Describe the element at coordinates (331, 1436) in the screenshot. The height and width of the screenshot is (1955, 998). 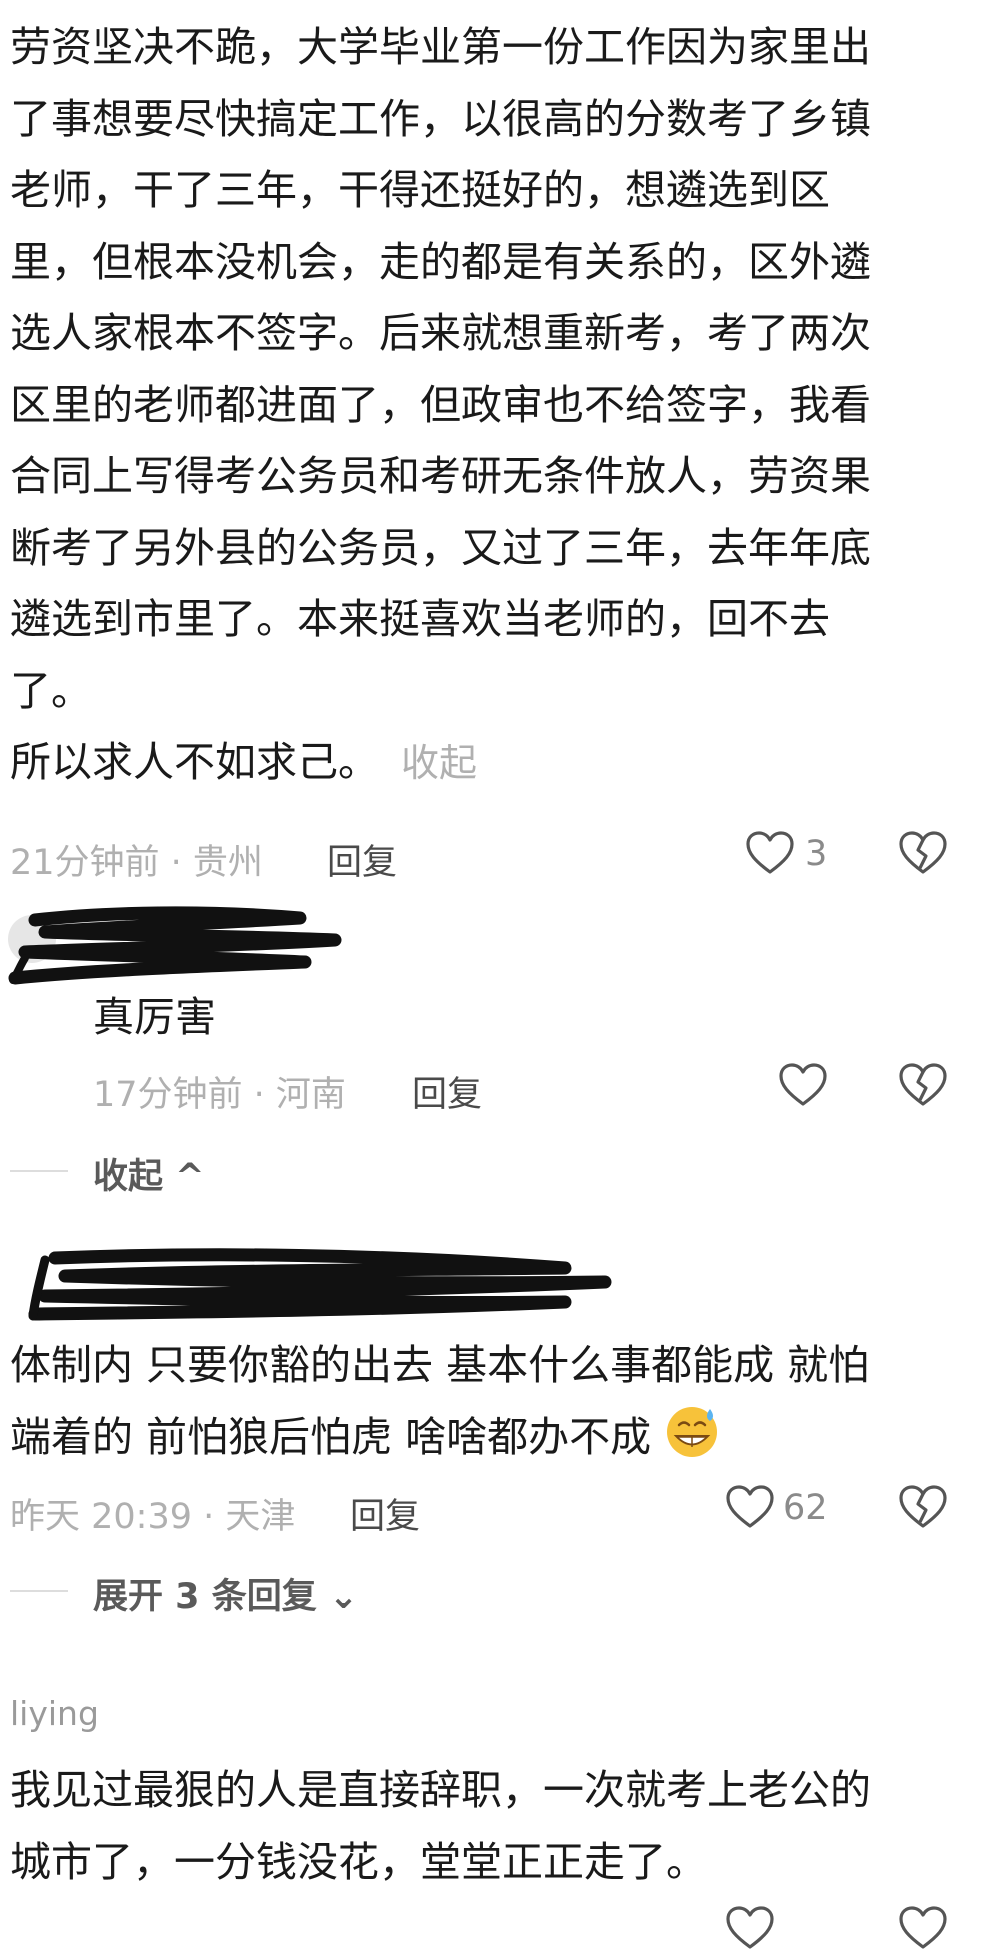
I see `comment-2-line-text: 端着的 前怕狼后怕虎 啥啥都办不成` at that location.